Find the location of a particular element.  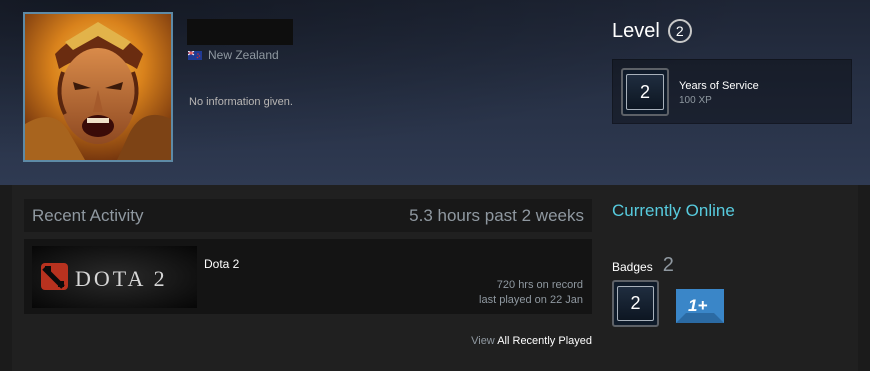

location-text: New Zealand is located at coordinates (243, 55).